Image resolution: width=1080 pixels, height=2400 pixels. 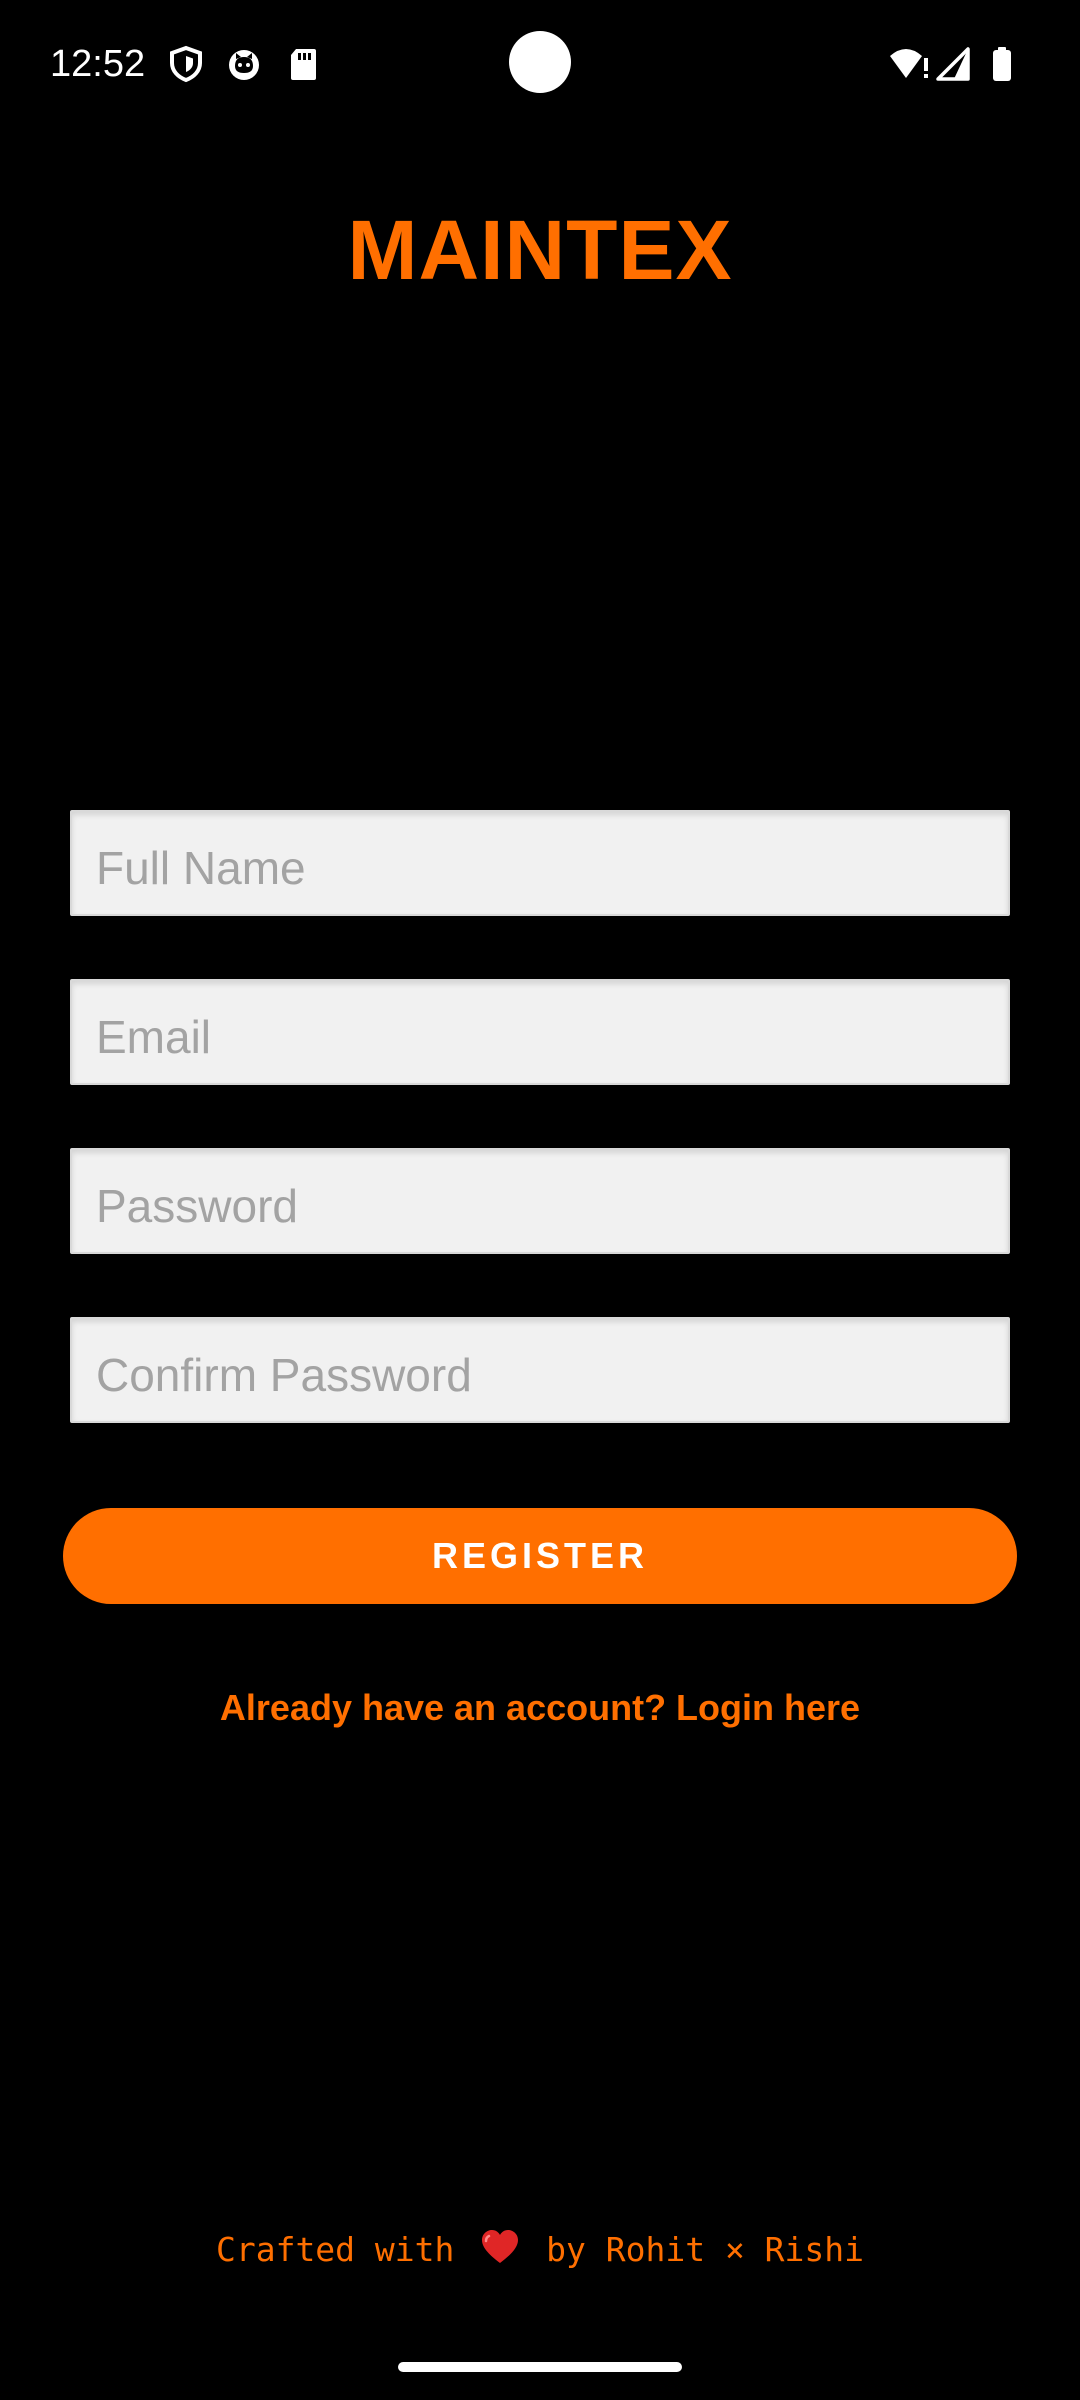 What do you see at coordinates (186, 64) in the screenshot?
I see `shield-icon` at bounding box center [186, 64].